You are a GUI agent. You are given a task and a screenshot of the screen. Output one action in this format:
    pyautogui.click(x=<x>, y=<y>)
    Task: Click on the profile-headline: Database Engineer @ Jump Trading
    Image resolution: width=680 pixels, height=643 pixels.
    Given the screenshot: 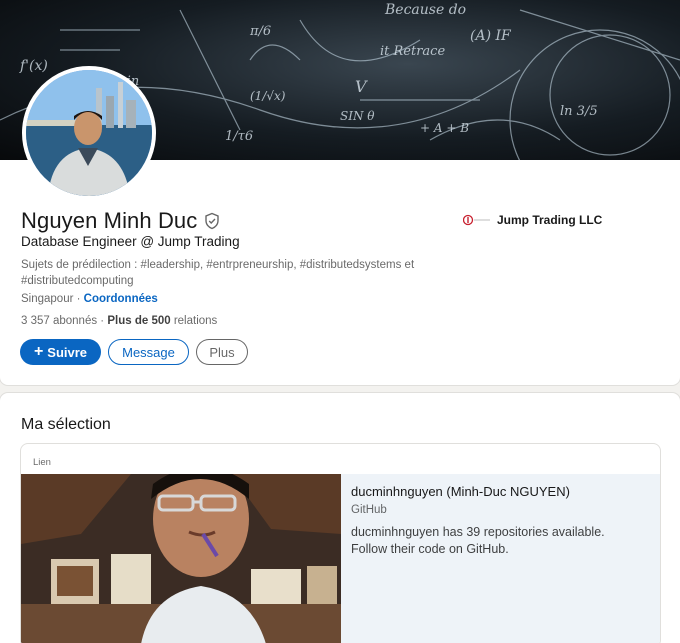 What is the action you would take?
    pyautogui.click(x=130, y=241)
    